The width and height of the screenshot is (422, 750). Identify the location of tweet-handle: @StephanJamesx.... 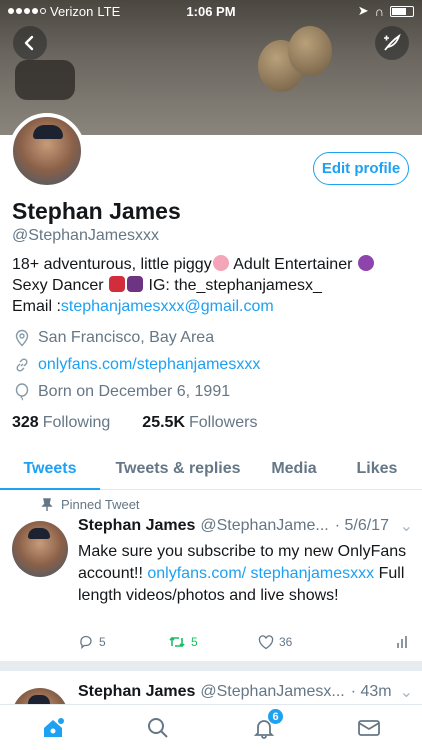
(272, 691).